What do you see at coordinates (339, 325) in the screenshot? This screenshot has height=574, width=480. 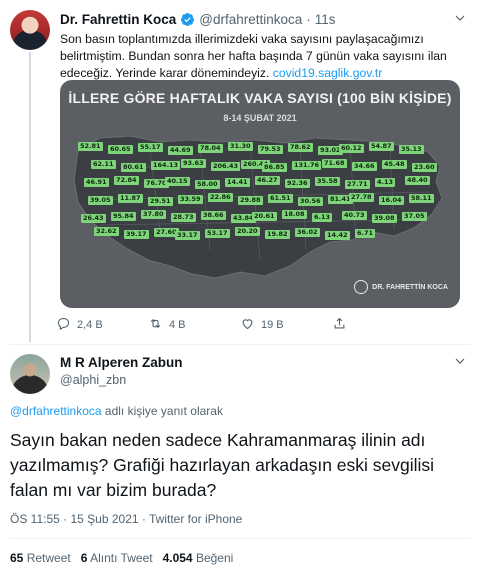 I see `share-icon` at bounding box center [339, 325].